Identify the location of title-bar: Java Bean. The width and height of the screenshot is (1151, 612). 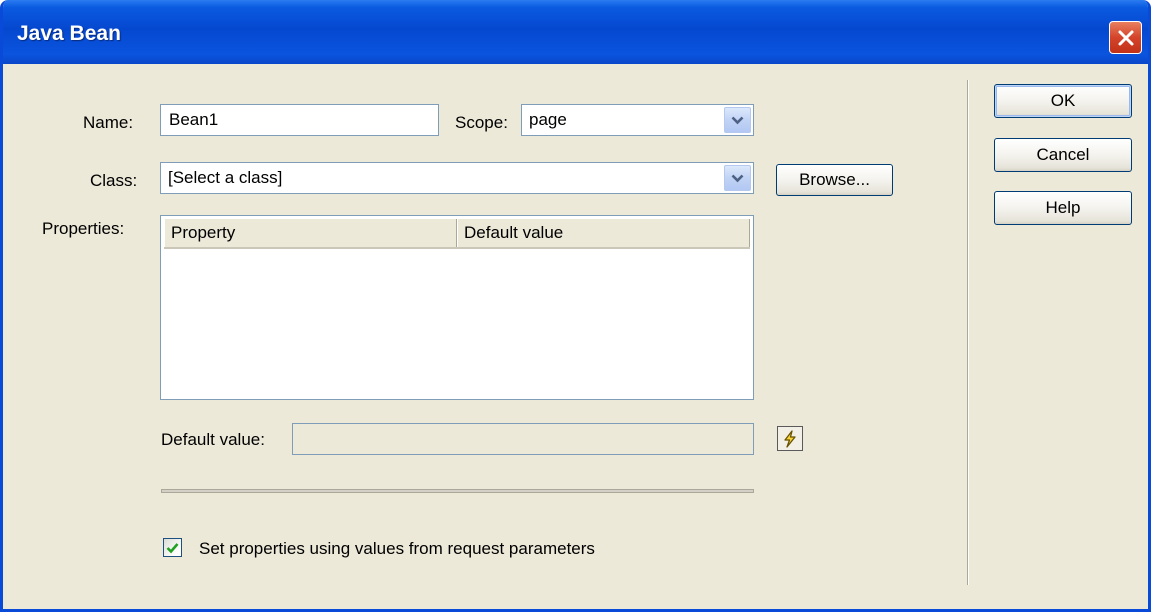
(575, 32).